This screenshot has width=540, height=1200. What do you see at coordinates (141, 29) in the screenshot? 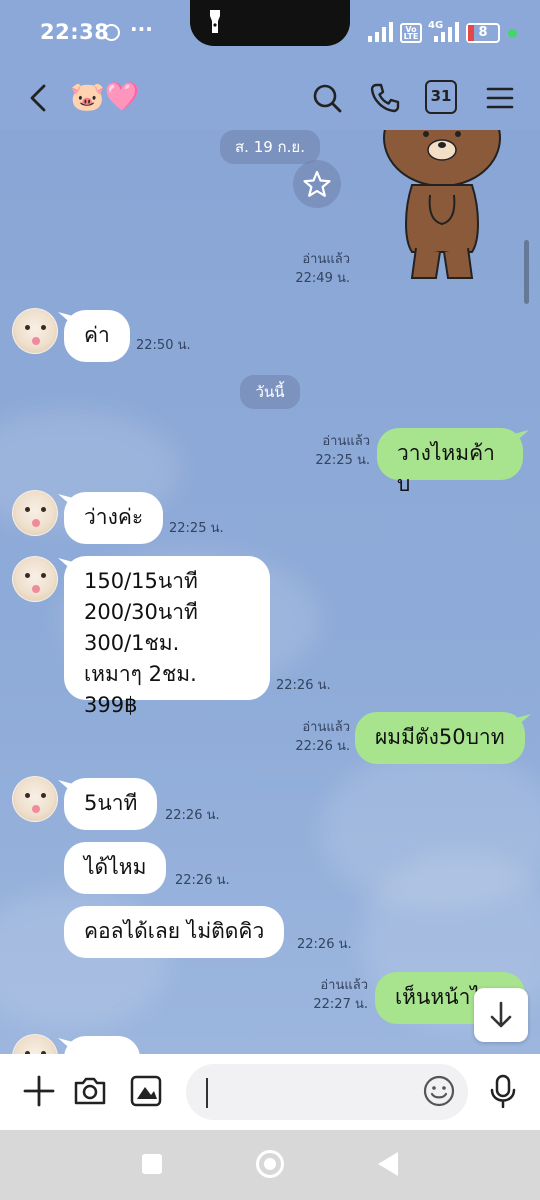
I see `more-notifications-icon: ···` at bounding box center [141, 29].